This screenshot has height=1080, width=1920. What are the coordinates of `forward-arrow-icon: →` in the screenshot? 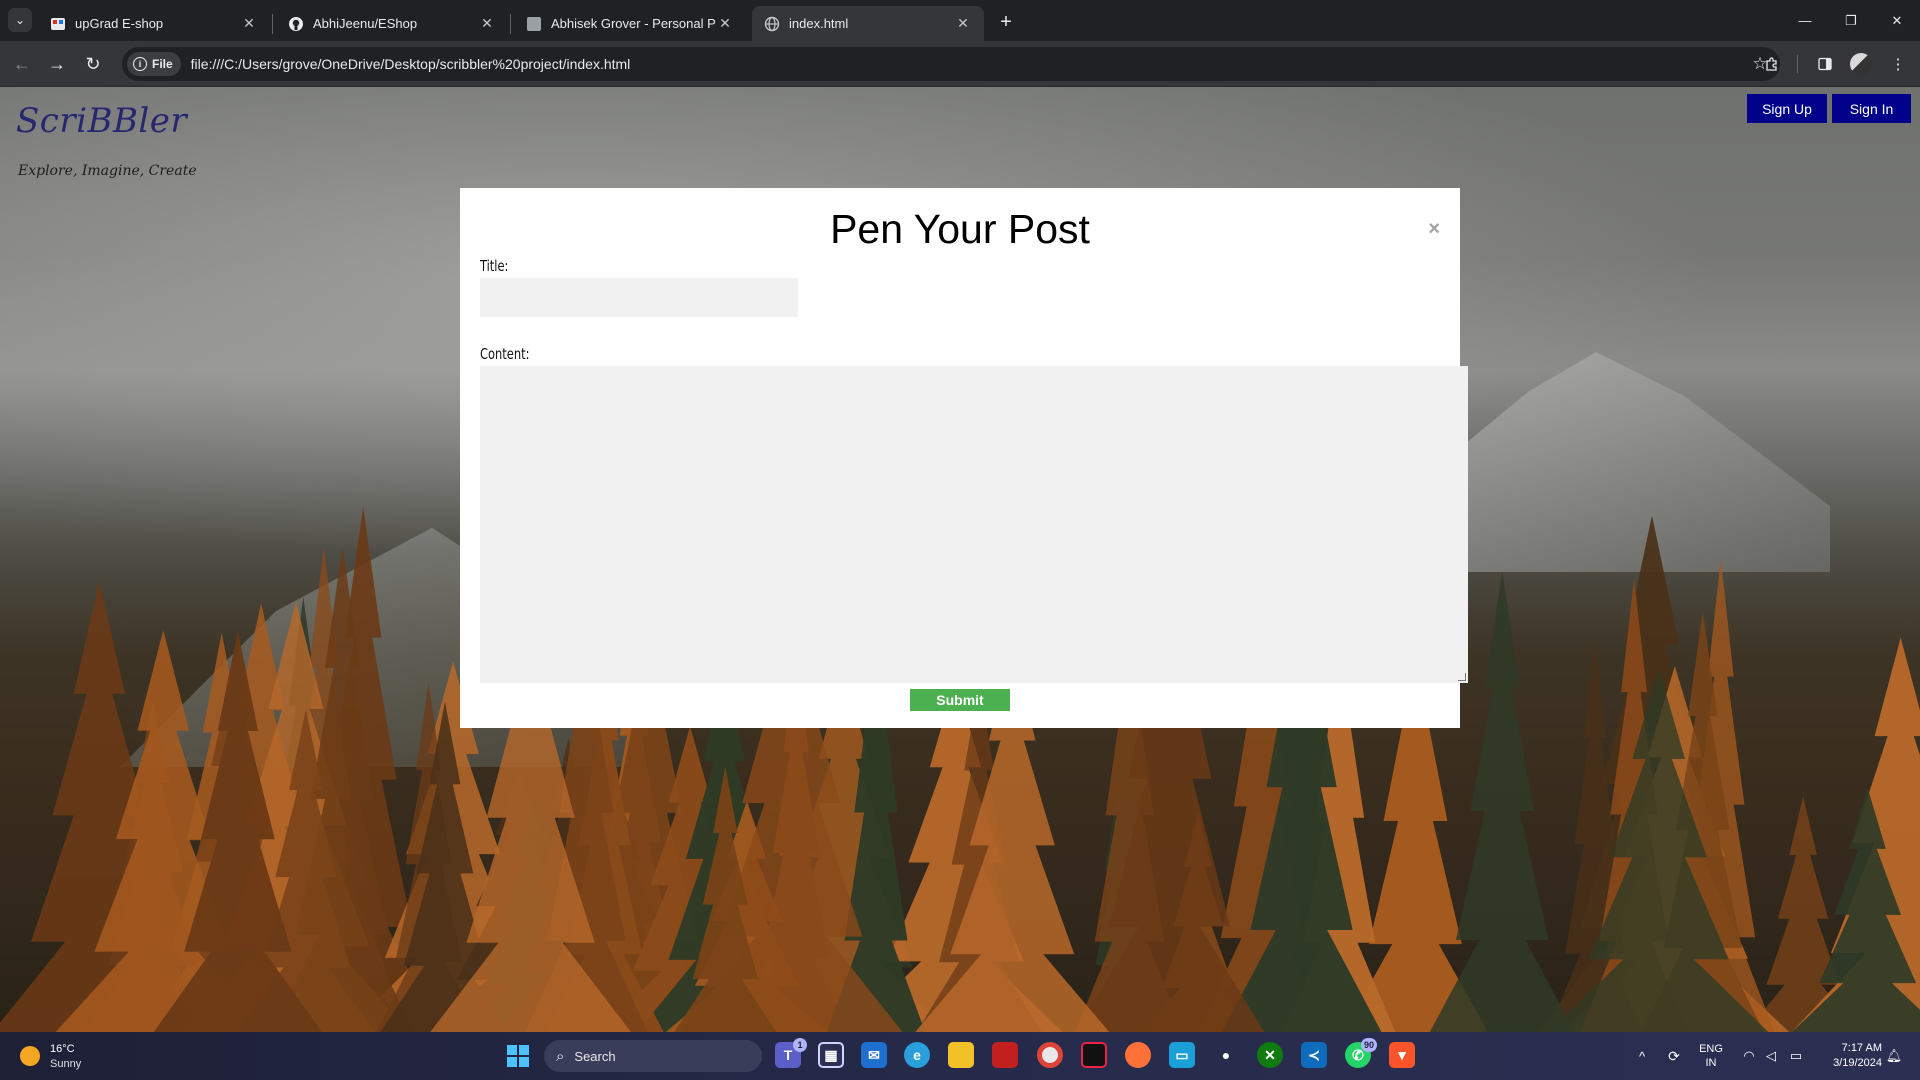 It's located at (57, 64).